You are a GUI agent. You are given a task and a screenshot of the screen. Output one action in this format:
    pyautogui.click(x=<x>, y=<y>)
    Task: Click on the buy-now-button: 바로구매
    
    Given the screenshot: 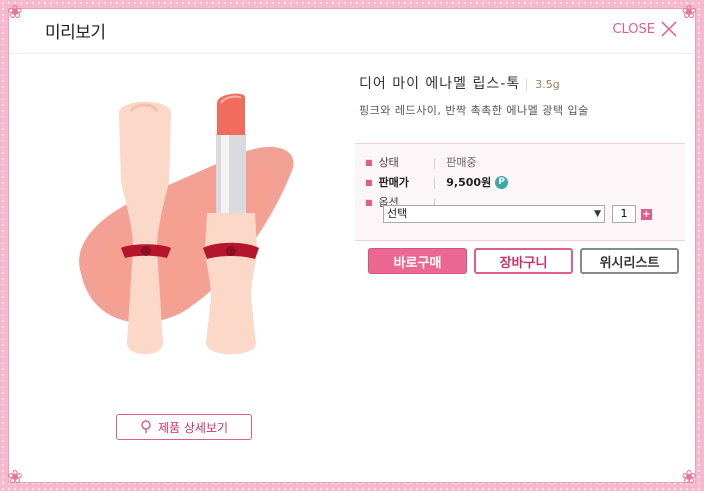 What is the action you would take?
    pyautogui.click(x=417, y=261)
    